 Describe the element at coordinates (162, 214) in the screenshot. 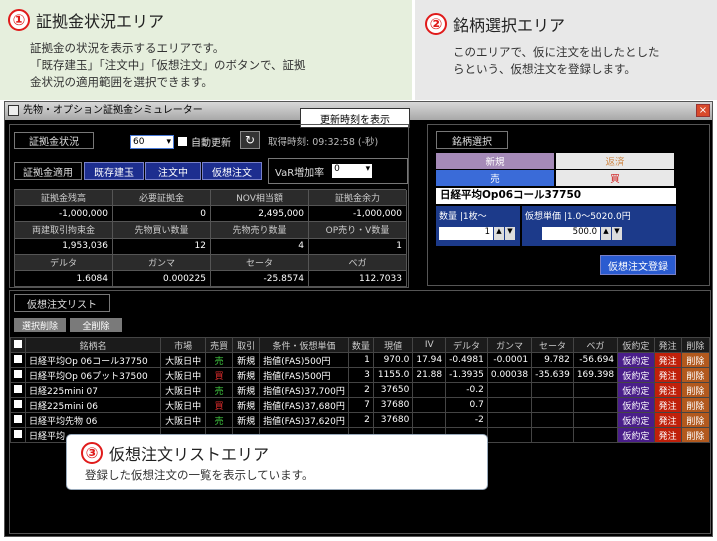

I see `margin-grid-value: 0` at that location.